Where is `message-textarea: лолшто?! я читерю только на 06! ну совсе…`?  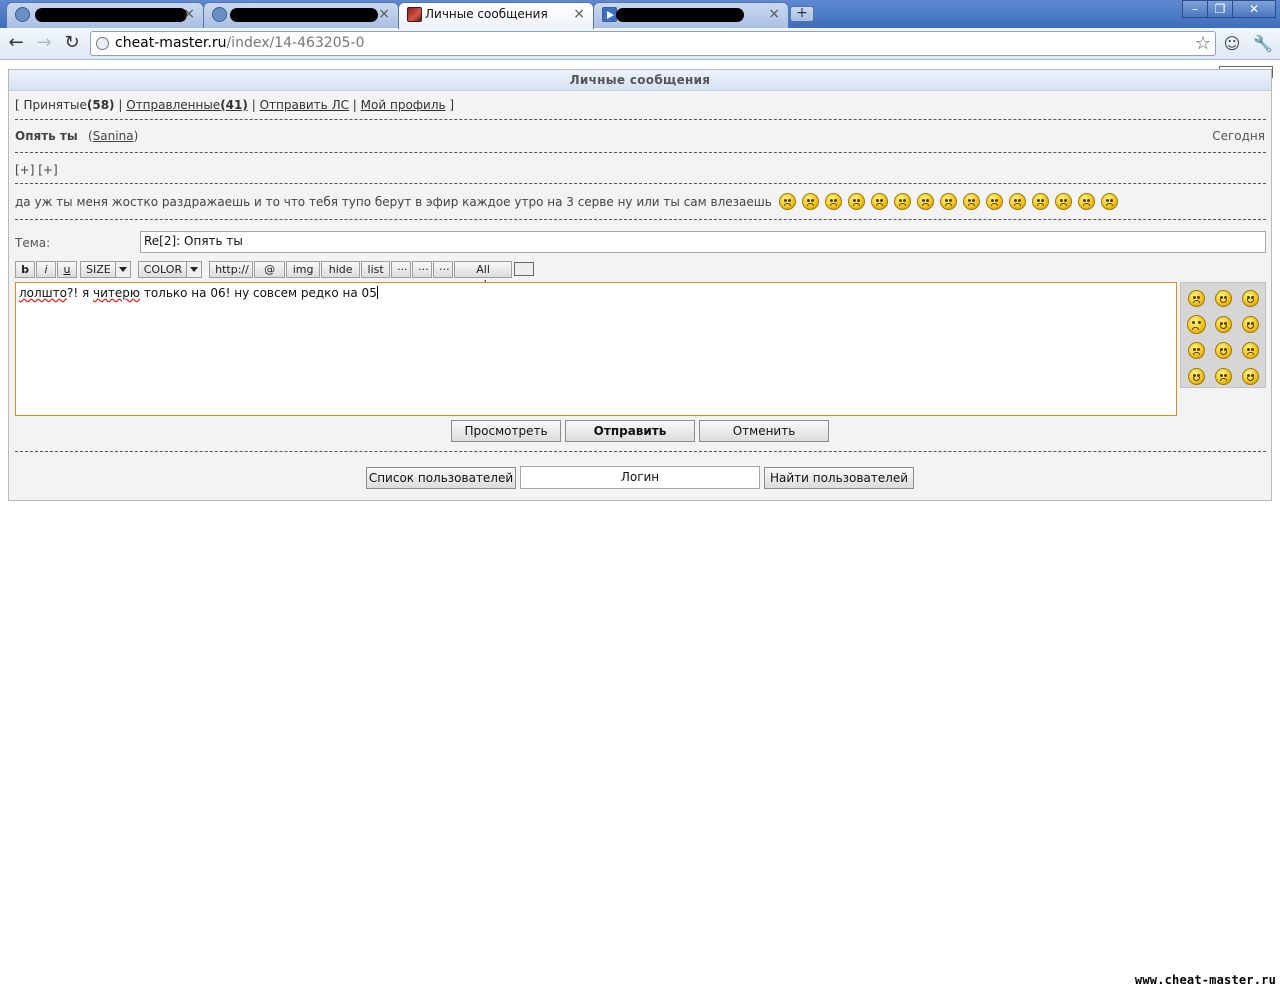
message-textarea: лолшто?! я читерю только на 06! ну совсе… is located at coordinates (596, 349).